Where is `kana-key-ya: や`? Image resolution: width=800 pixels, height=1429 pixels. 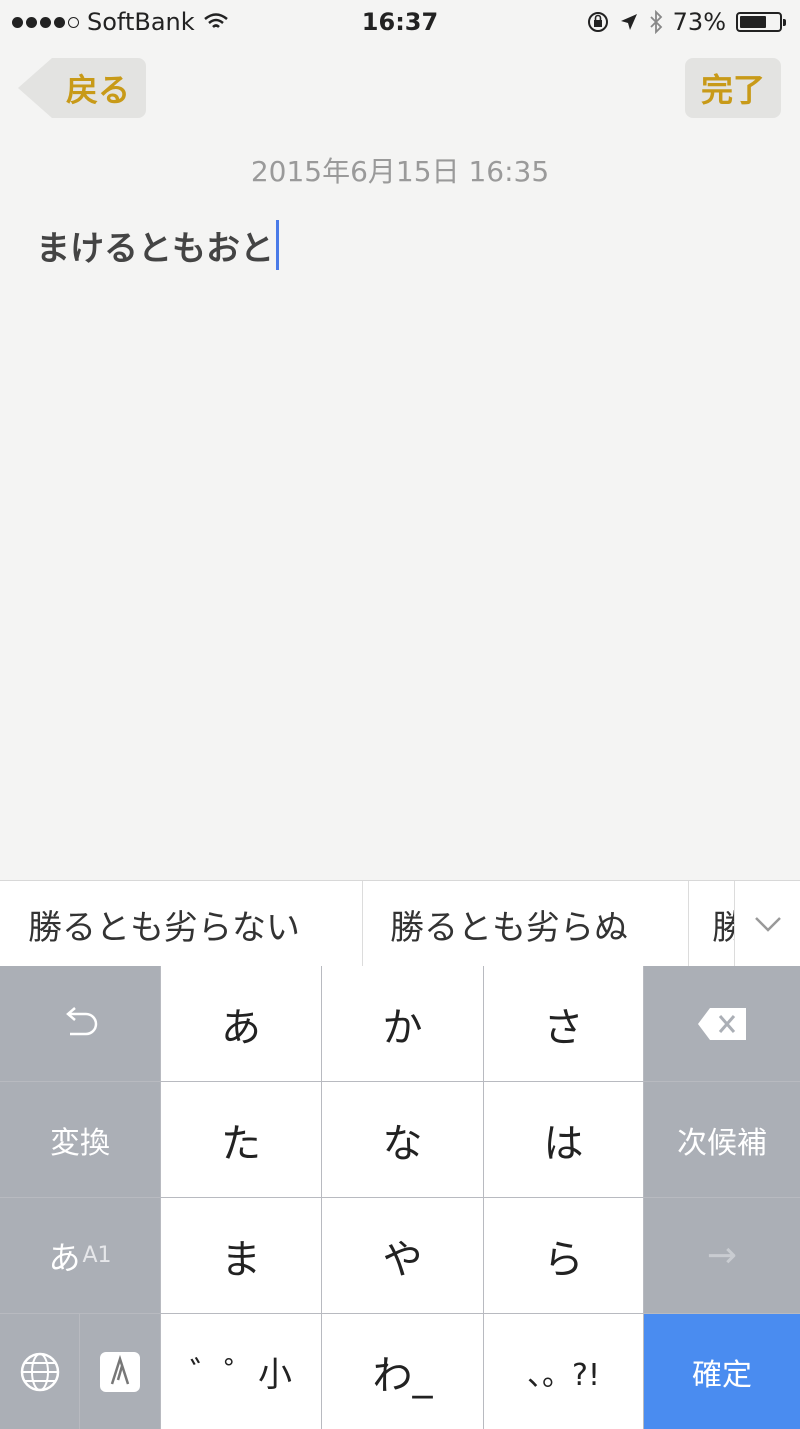 kana-key-ya: や is located at coordinates (402, 1255).